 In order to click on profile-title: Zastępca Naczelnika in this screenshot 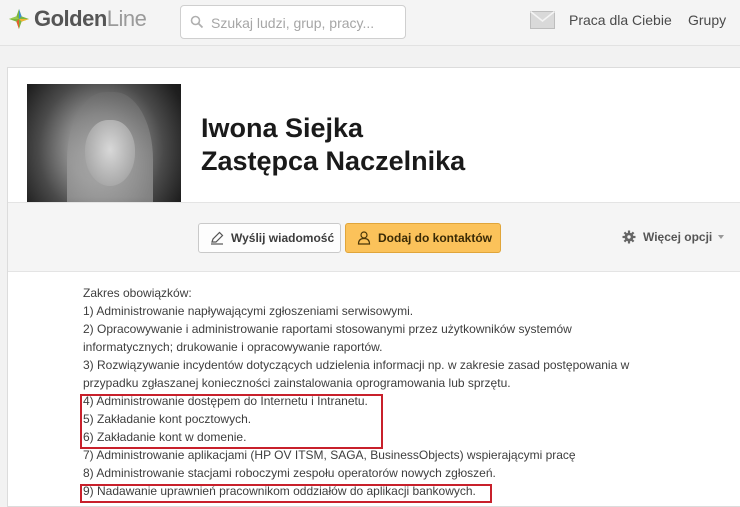, I will do `click(333, 161)`.